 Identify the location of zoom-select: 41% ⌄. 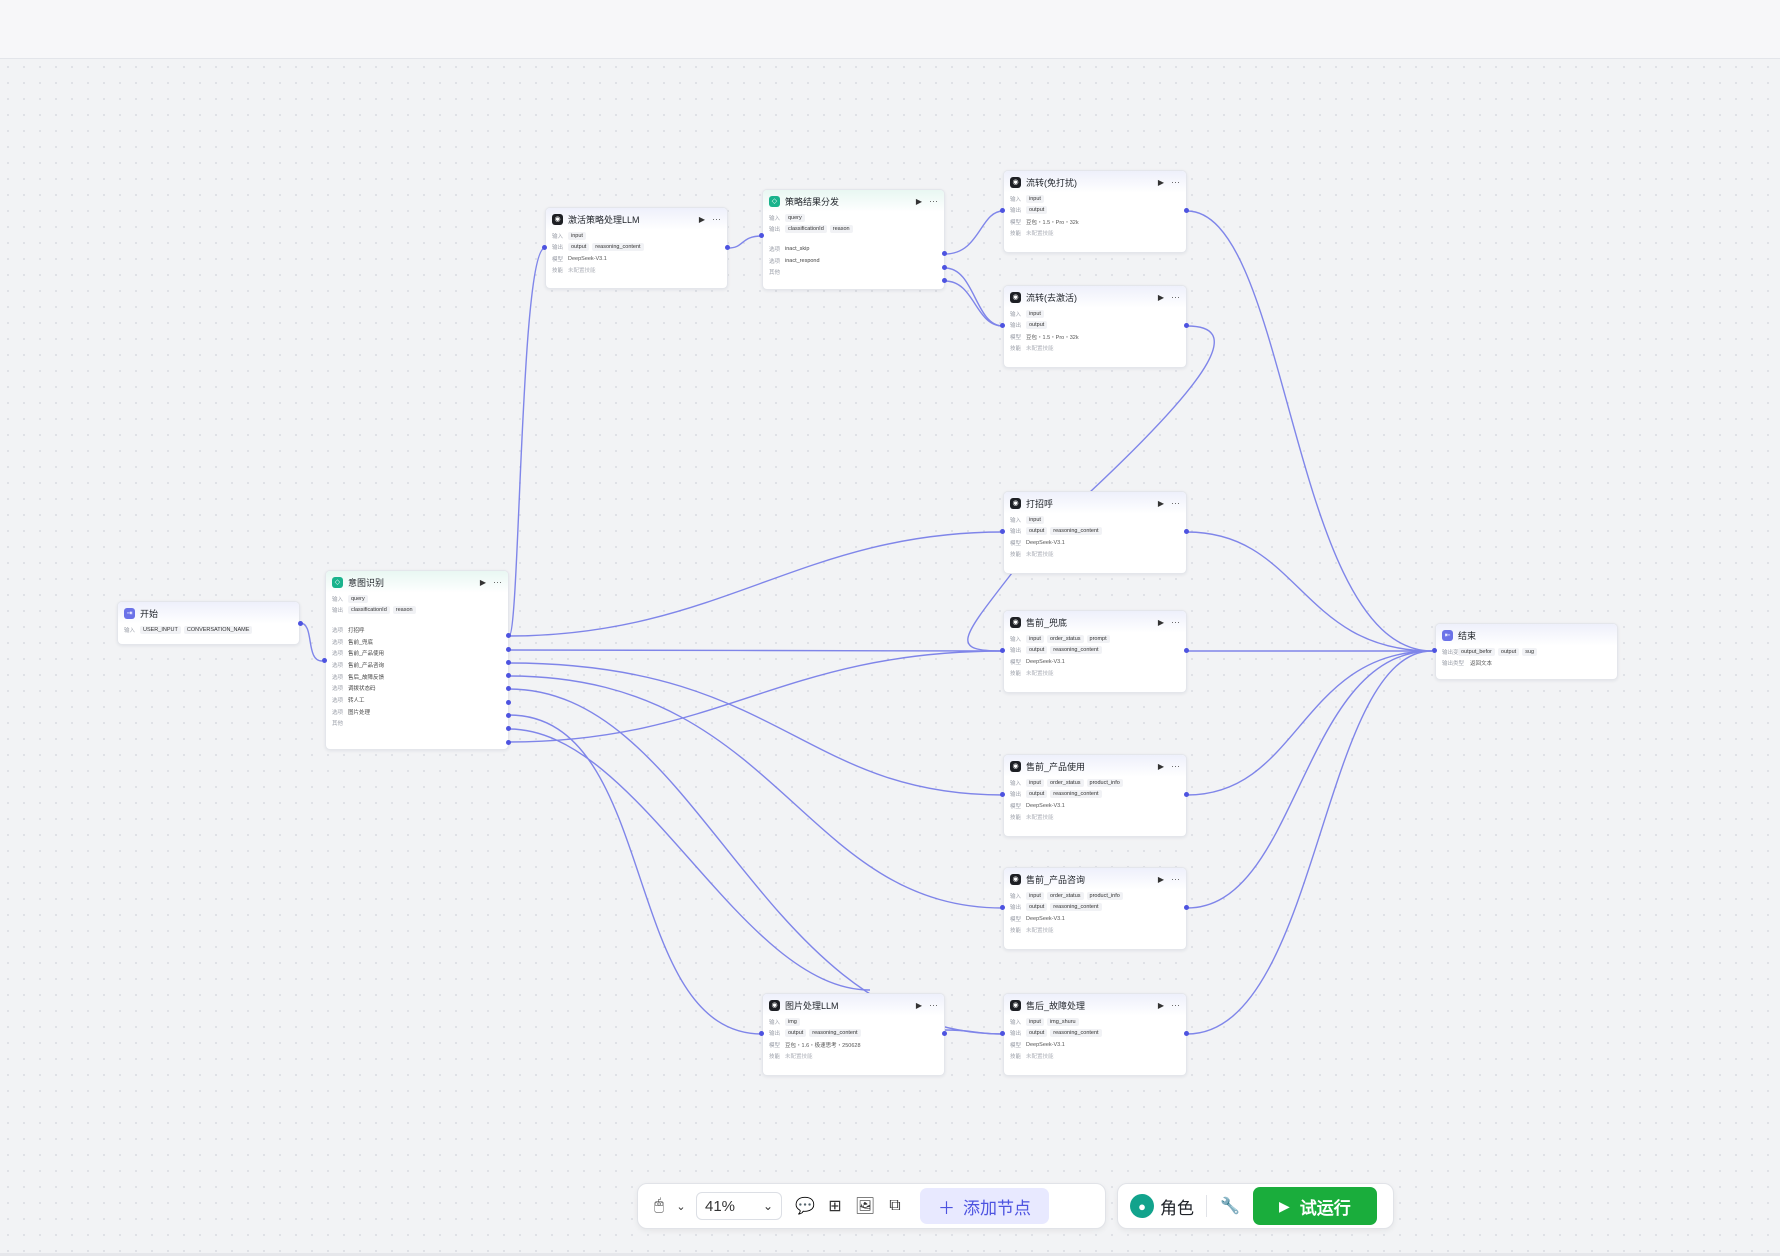
(739, 1206).